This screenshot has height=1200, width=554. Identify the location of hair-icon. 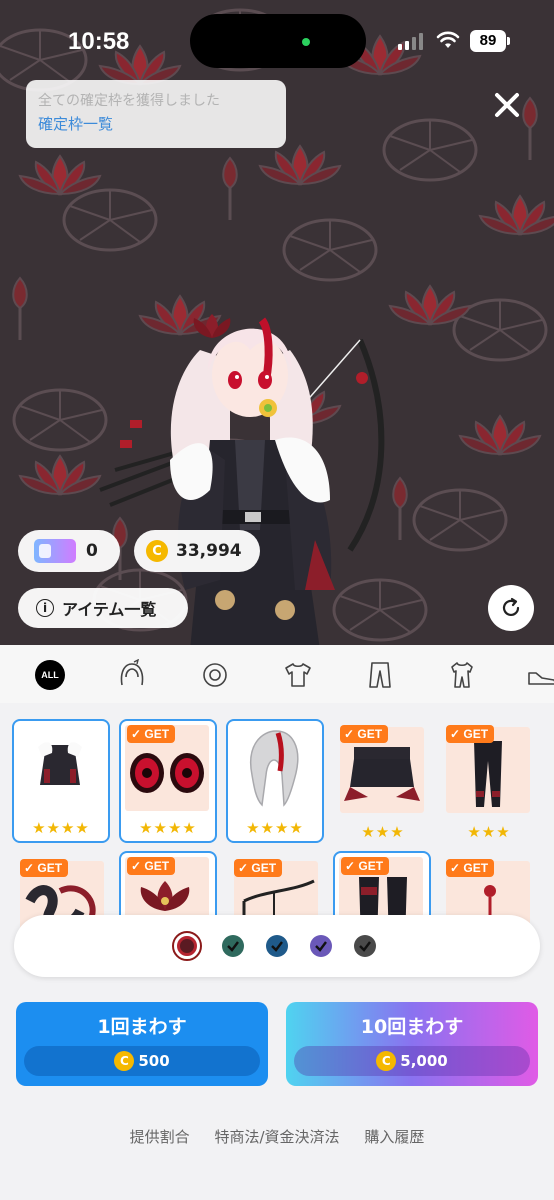
(132, 672).